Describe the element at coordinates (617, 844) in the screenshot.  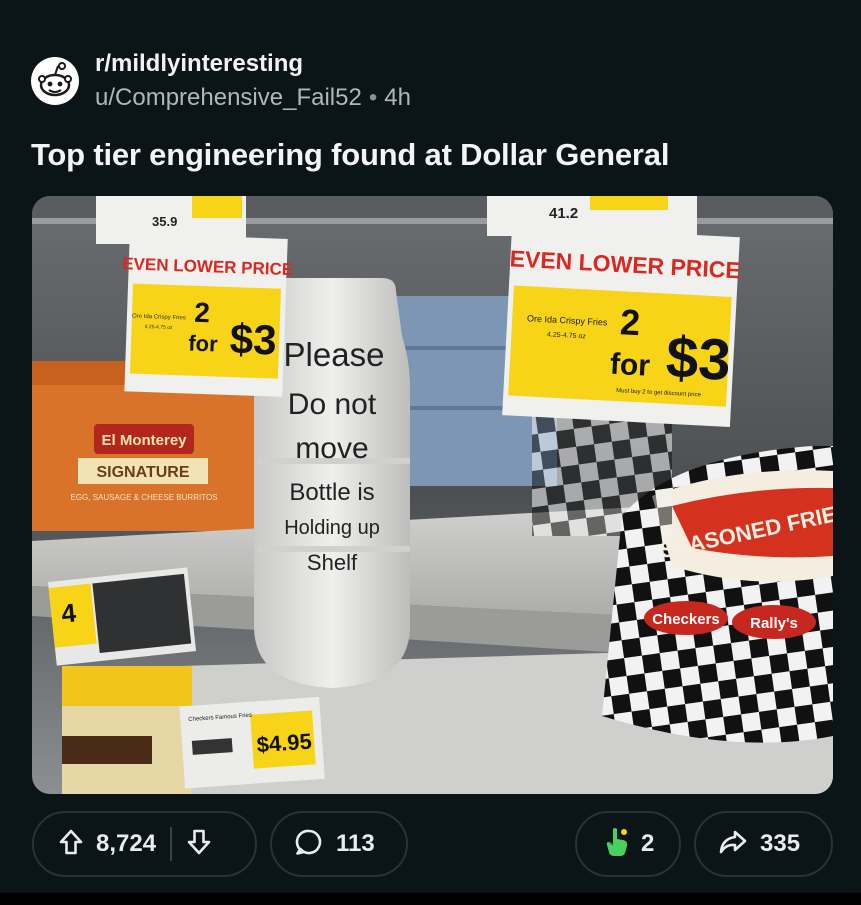
I see `award-hand-icon` at that location.